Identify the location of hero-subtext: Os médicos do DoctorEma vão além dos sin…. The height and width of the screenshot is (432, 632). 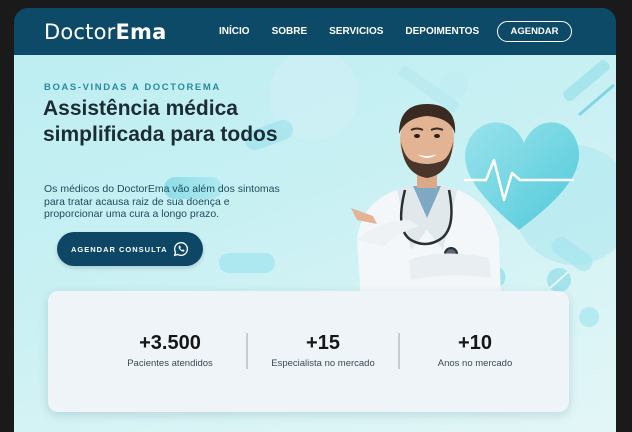
(162, 201).